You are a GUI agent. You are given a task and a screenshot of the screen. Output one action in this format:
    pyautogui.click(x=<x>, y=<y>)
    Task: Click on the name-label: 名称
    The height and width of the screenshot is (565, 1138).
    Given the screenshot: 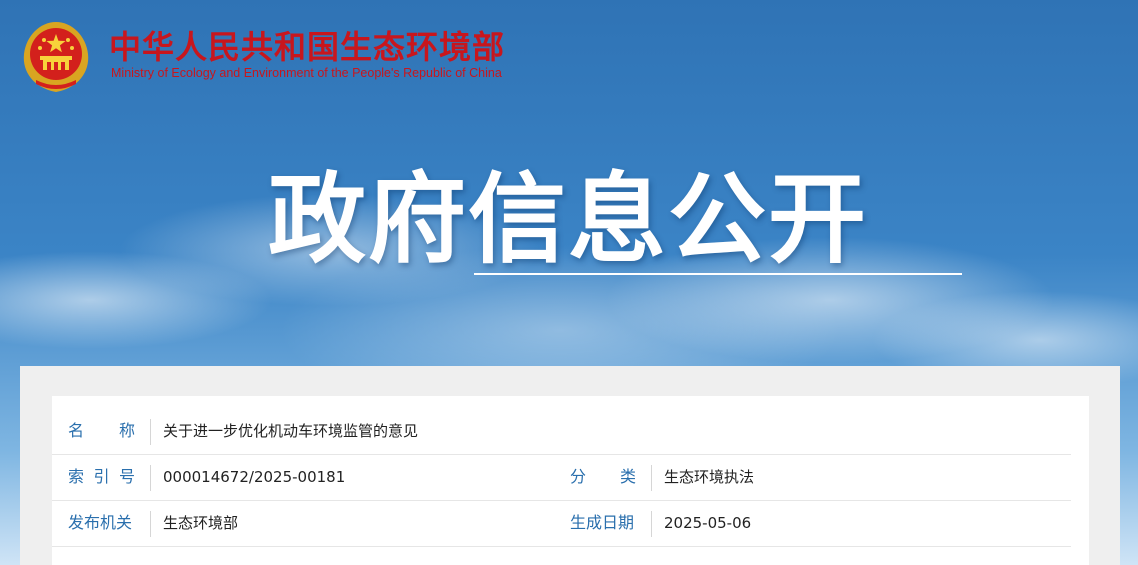 What is the action you would take?
    pyautogui.click(x=101, y=430)
    